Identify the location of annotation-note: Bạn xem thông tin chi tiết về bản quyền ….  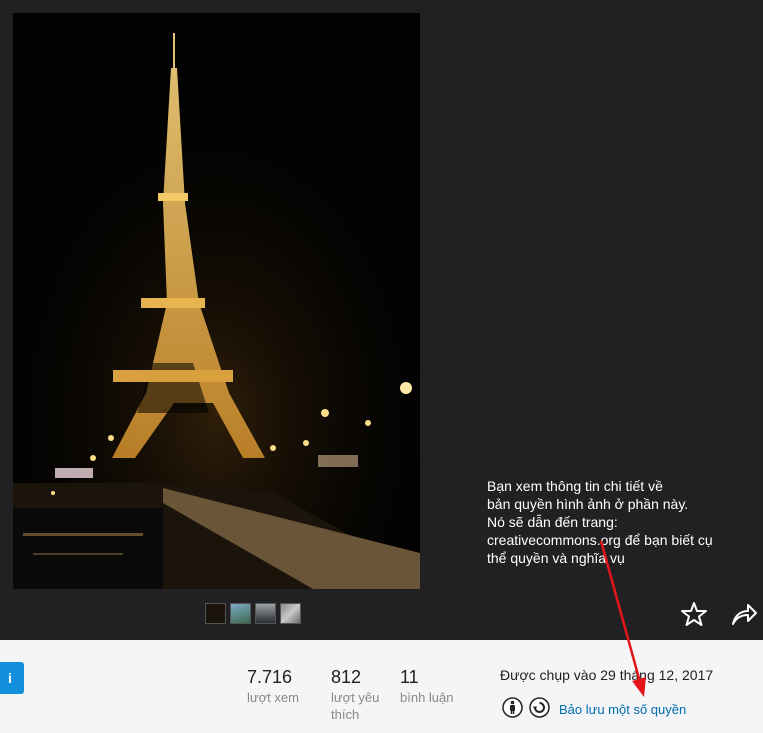
(600, 522).